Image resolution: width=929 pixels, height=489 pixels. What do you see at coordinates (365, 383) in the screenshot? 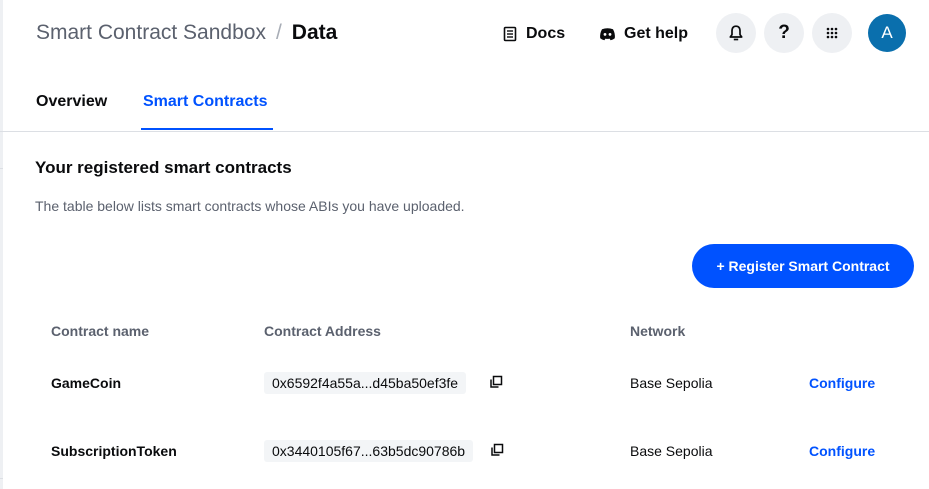
I see `contract-address: 0x6592f4a55a...d45ba50ef3fe` at bounding box center [365, 383].